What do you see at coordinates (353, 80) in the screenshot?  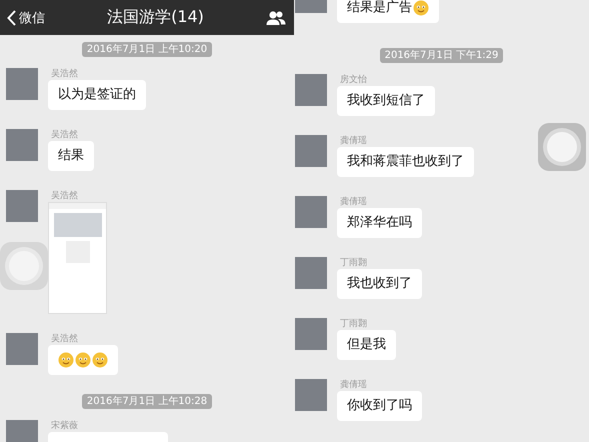 I see `sender-name: 房文怡` at bounding box center [353, 80].